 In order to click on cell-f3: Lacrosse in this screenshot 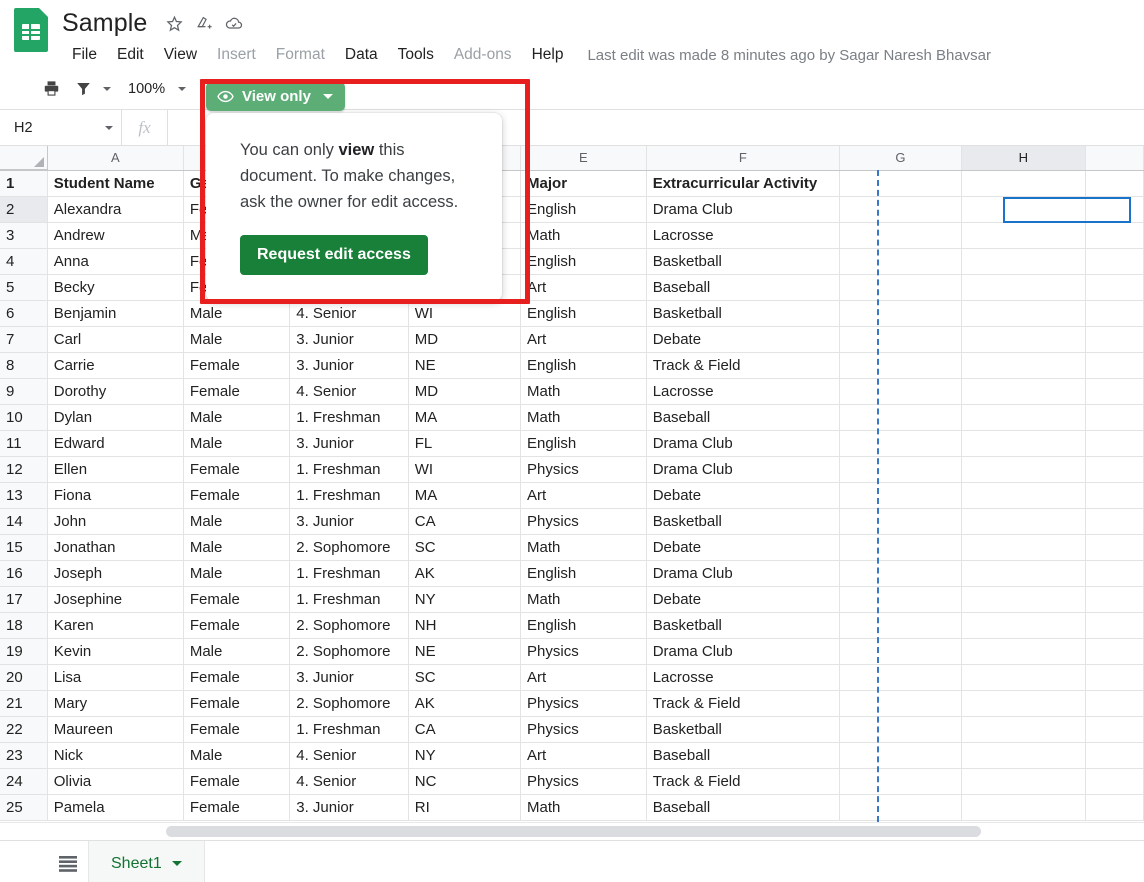, I will do `click(743, 235)`.